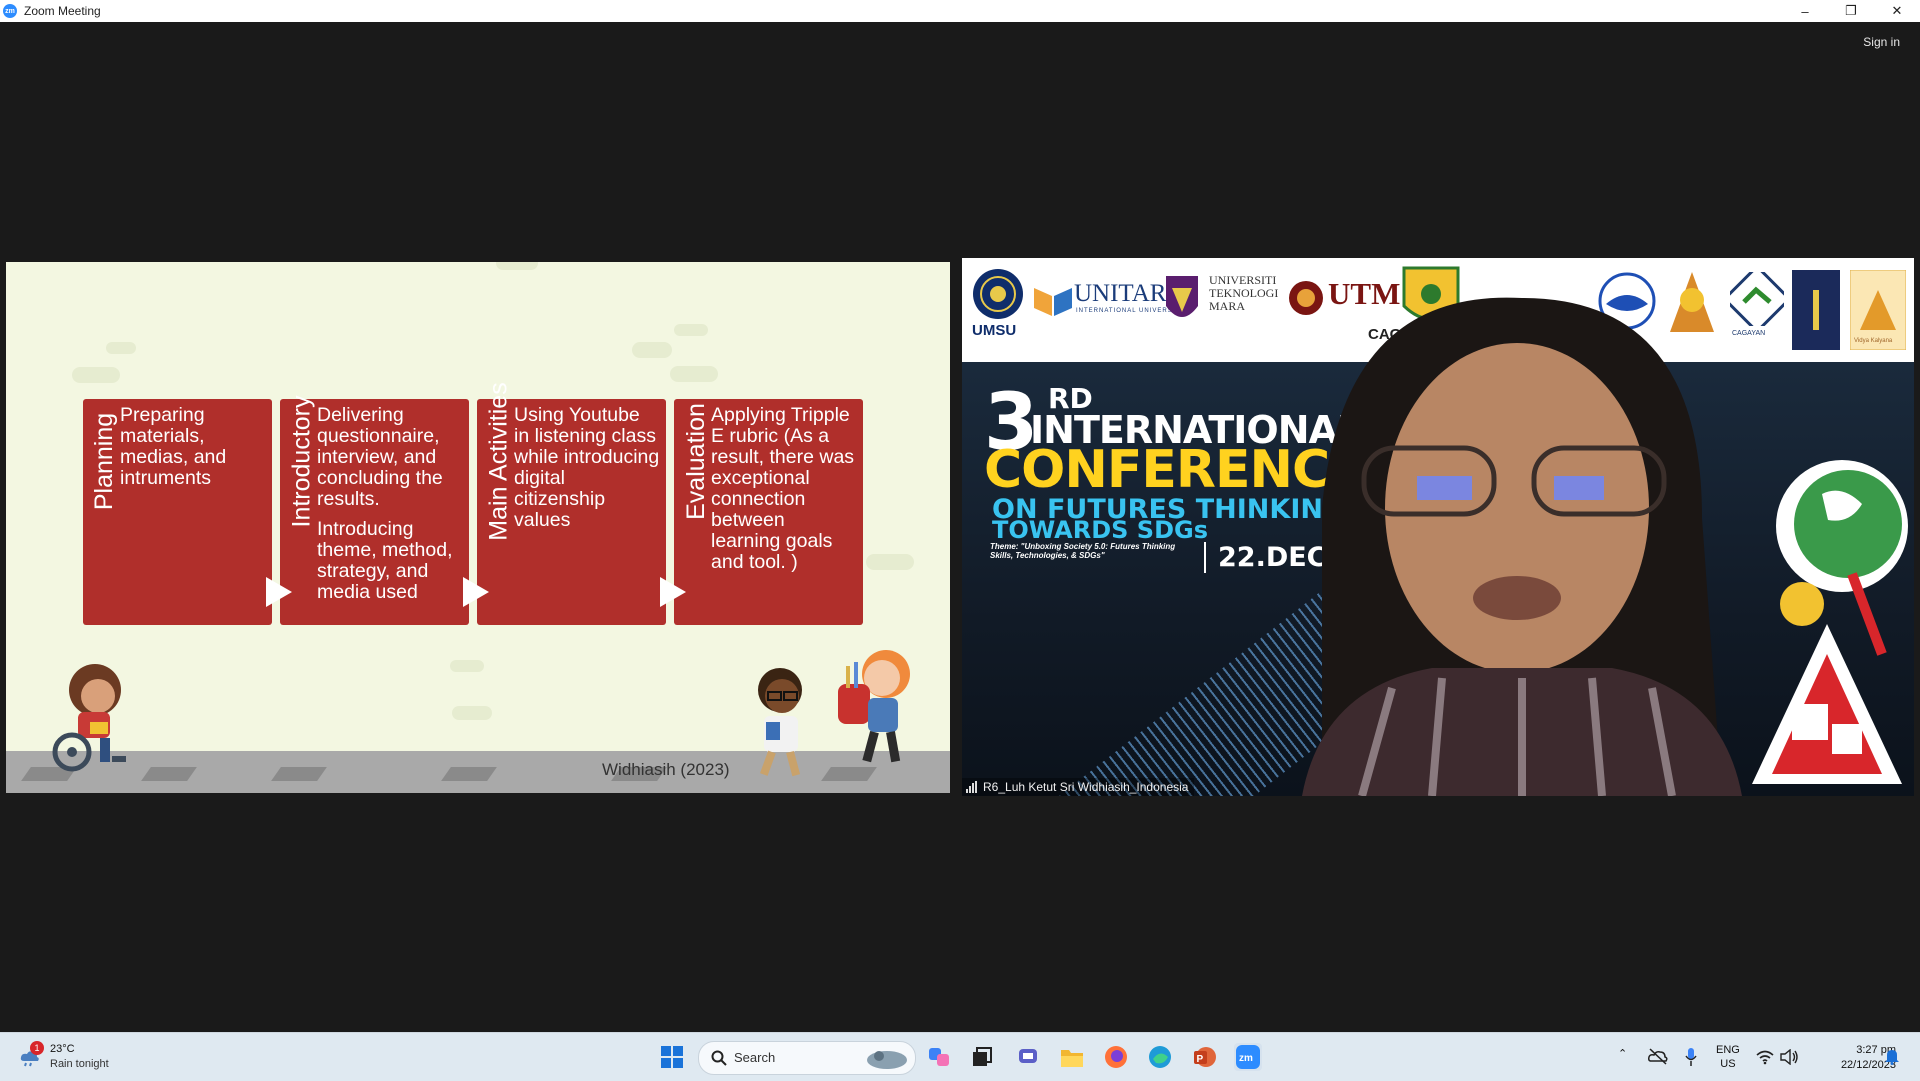 Image resolution: width=1920 pixels, height=1081 pixels. Describe the element at coordinates (780, 722) in the screenshot. I see `boy-with-glasses-illustration` at that location.